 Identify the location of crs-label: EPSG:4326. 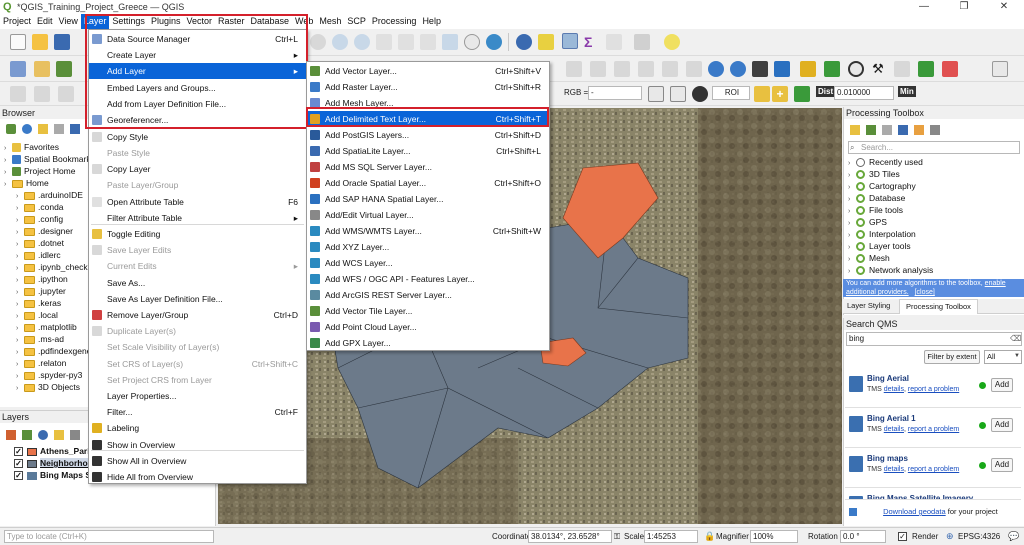
(979, 536).